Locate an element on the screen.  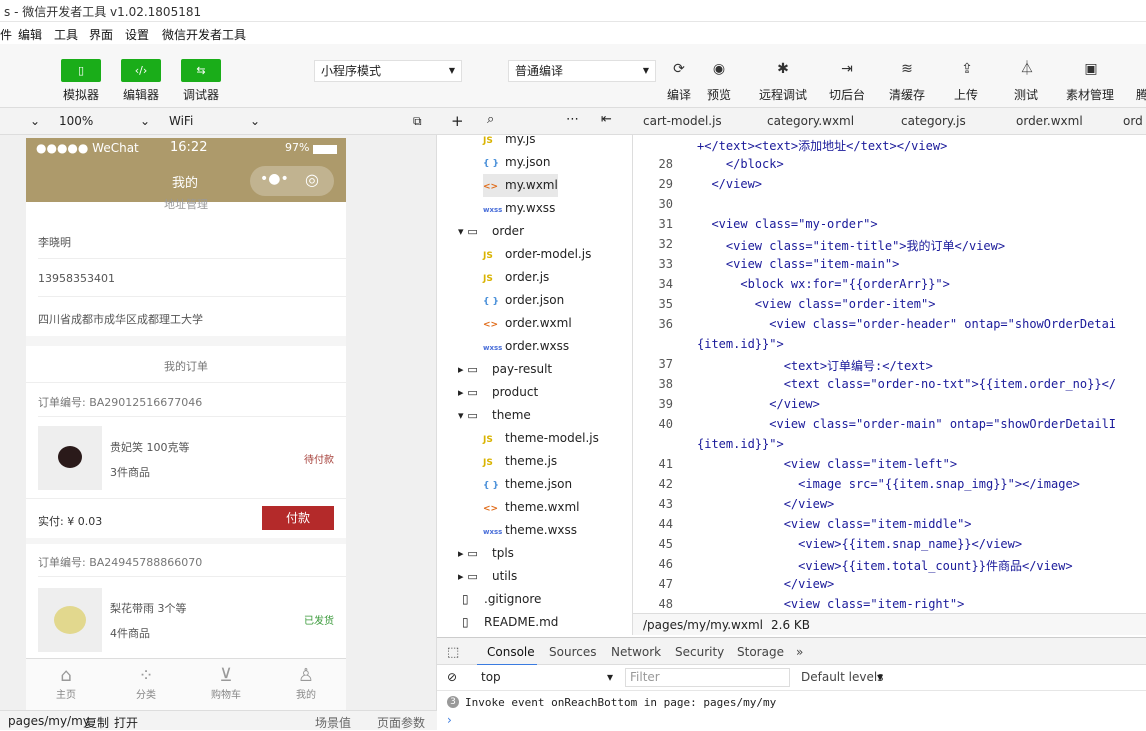
tree-item: JS theme-model.js is located at coordinates (541, 438).